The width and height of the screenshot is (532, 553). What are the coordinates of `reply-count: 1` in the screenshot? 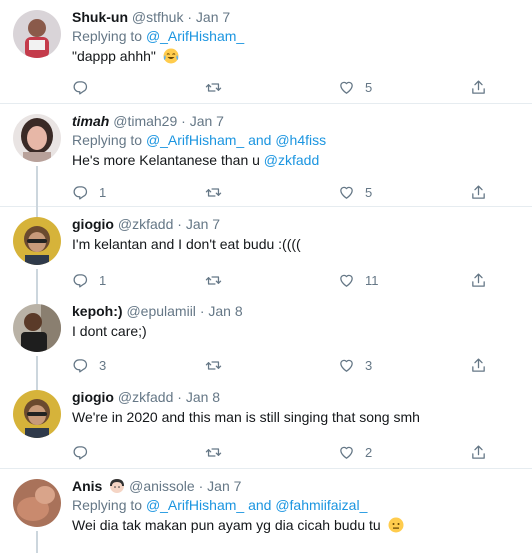 It's located at (103, 192).